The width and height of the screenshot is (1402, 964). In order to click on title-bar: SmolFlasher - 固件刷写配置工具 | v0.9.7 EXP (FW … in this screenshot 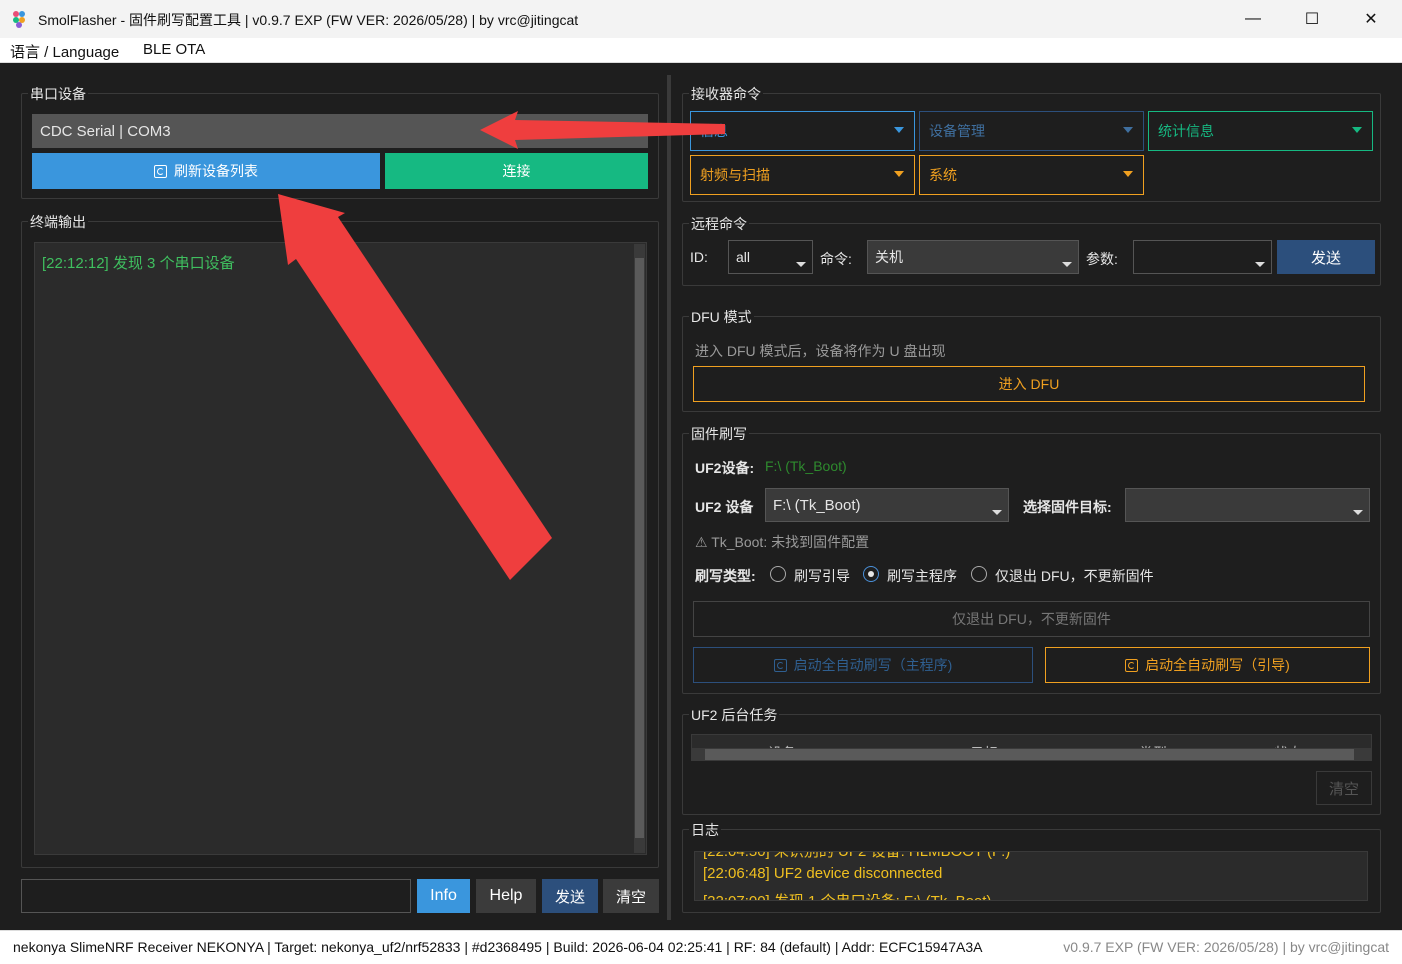, I will do `click(701, 19)`.